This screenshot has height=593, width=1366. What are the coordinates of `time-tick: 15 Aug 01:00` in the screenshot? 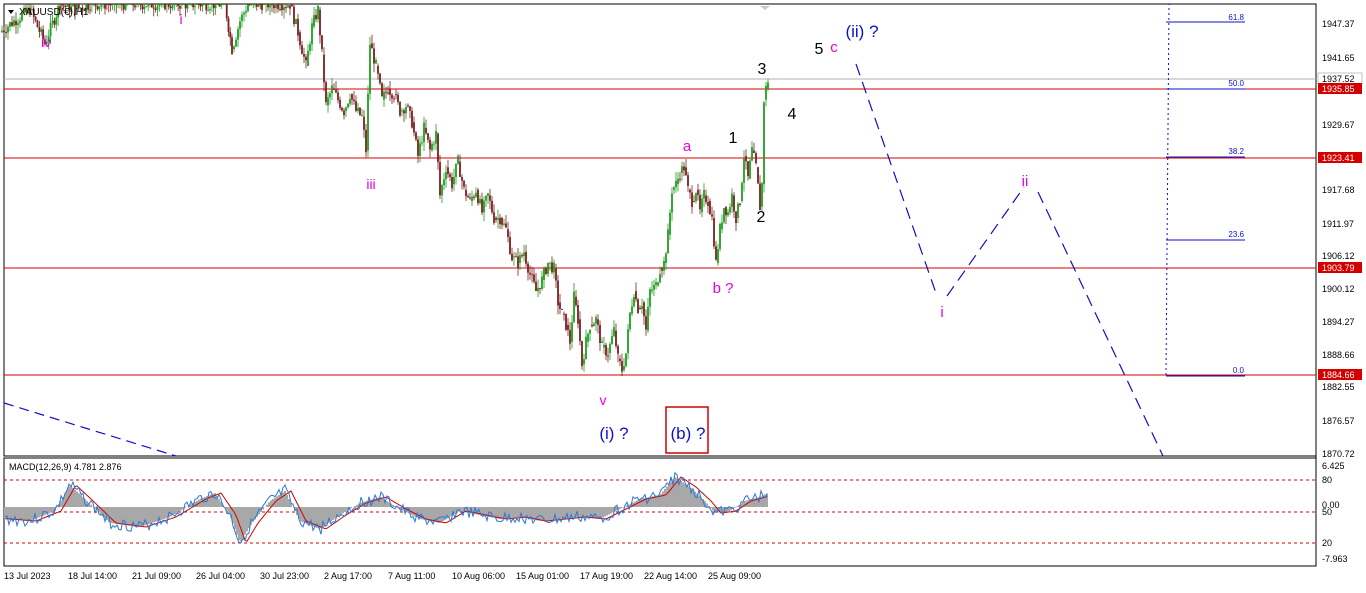 It's located at (542, 576).